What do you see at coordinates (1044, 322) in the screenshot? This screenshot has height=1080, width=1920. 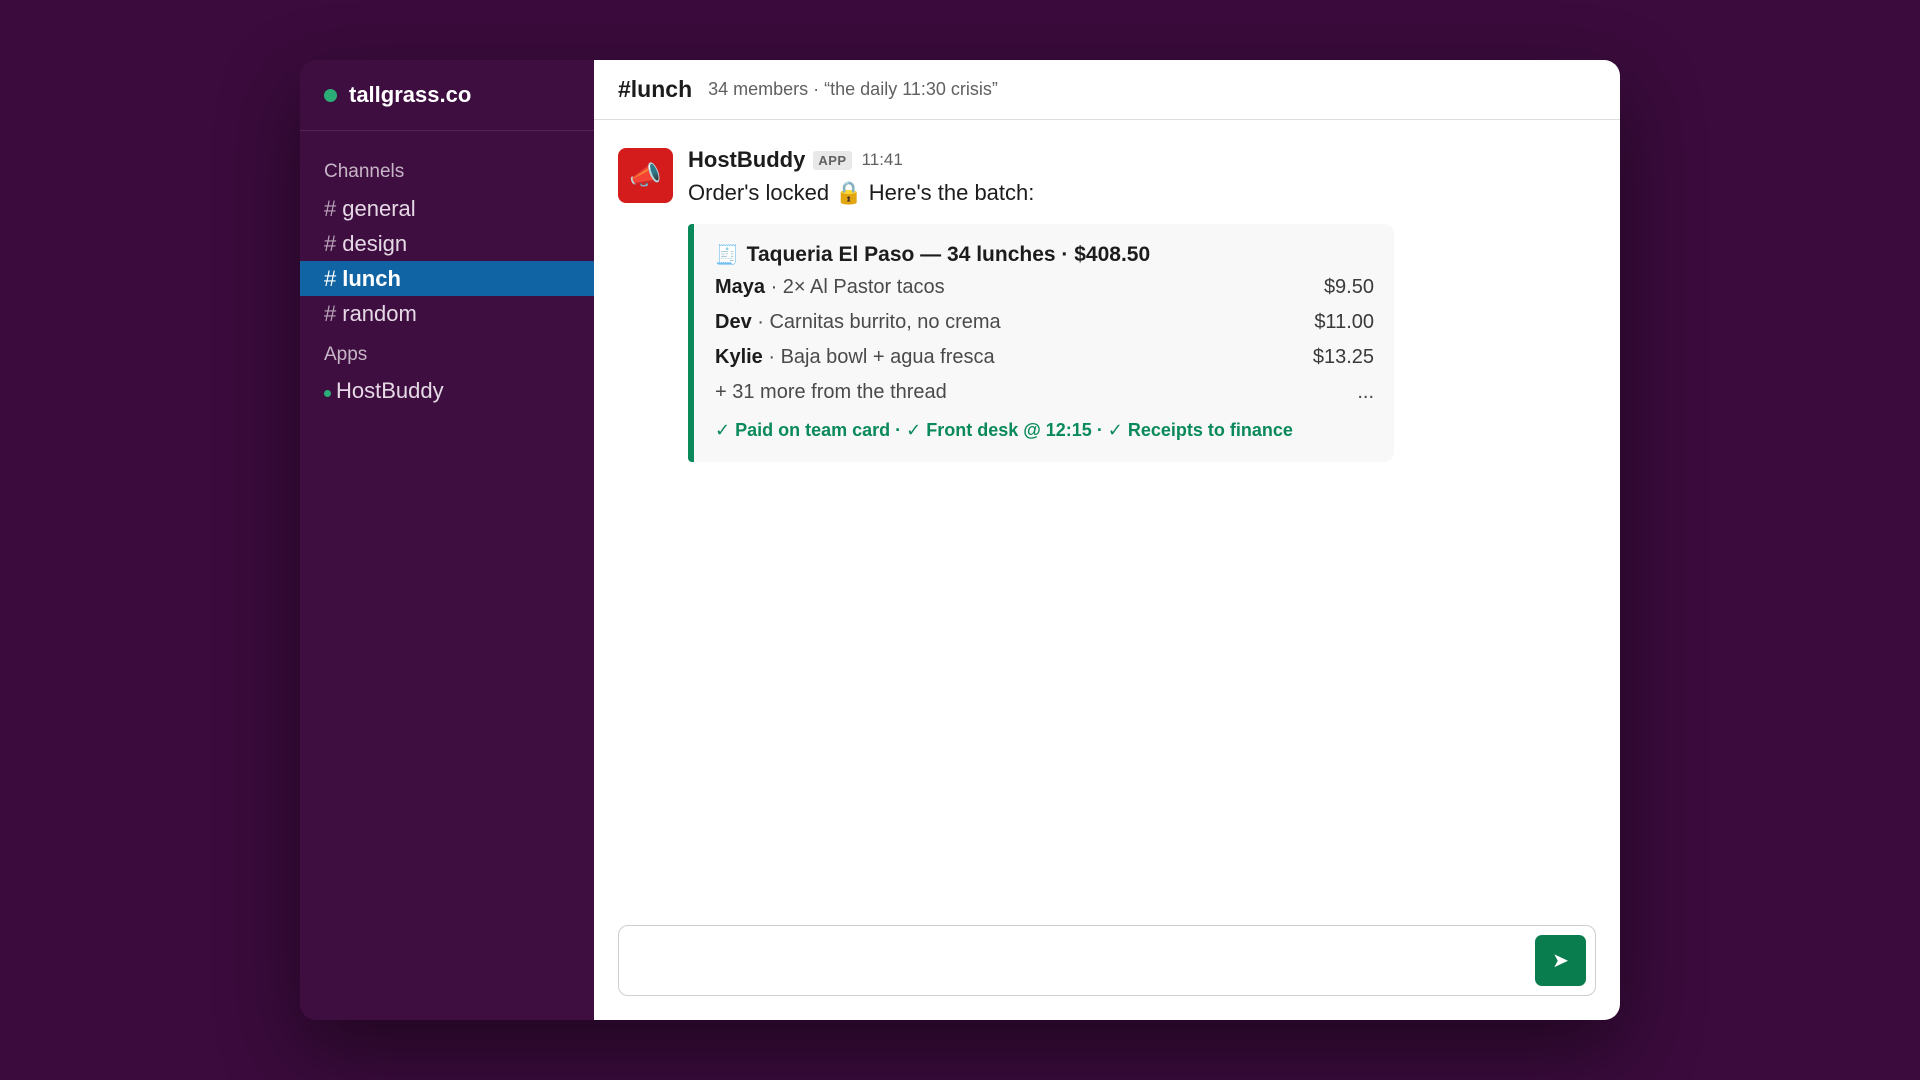 I see `order-row: Dev · Carnitas burrito, no crema $11.00` at bounding box center [1044, 322].